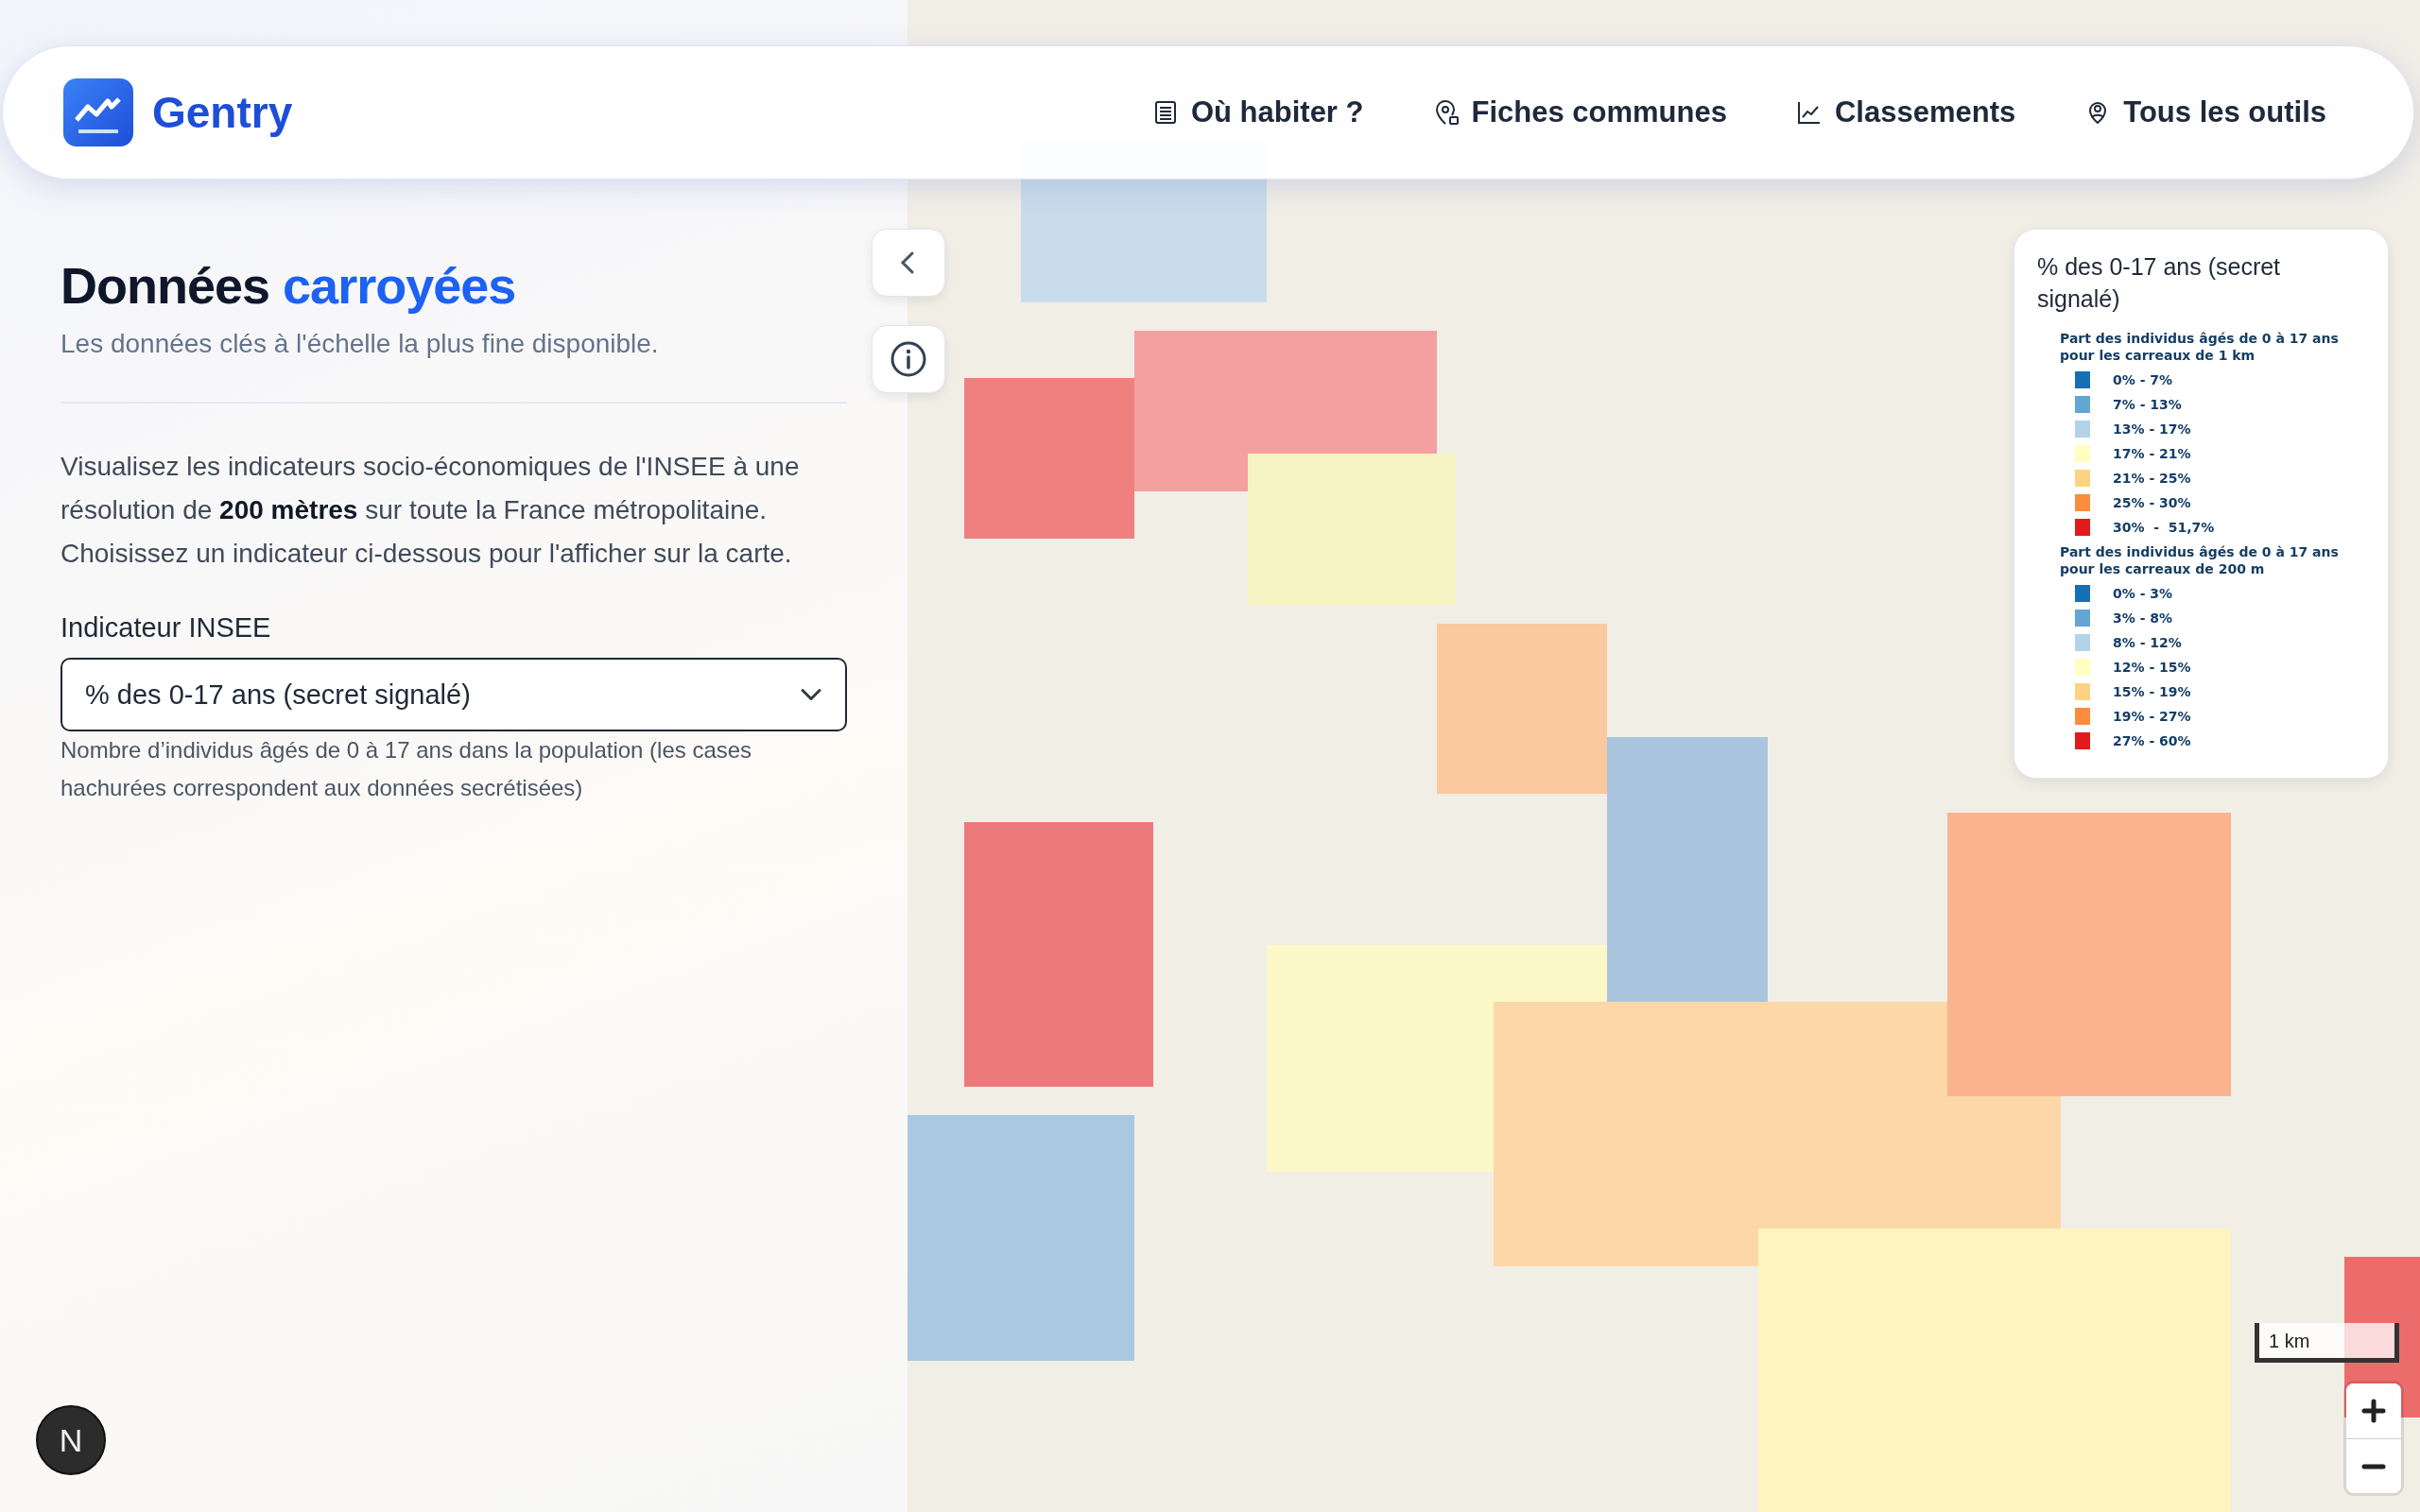  Describe the element at coordinates (2152, 691) in the screenshot. I see `legend-label: 15% - 19%` at that location.